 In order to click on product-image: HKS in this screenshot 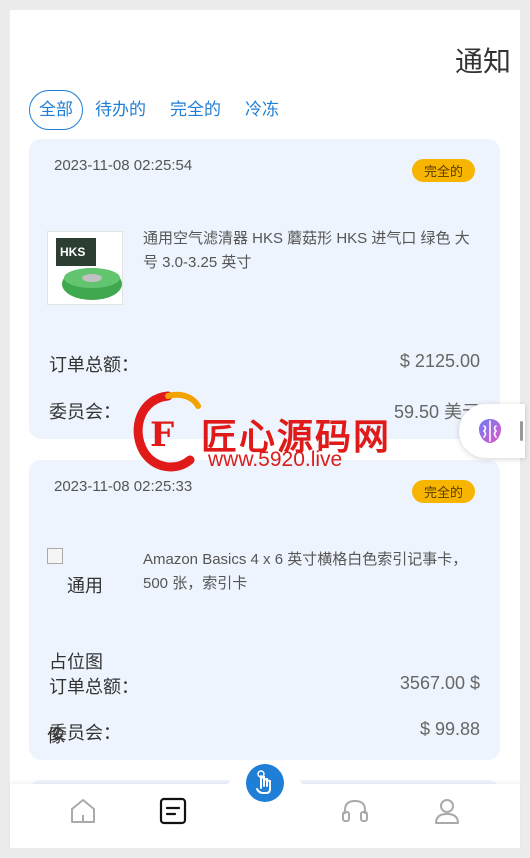, I will do `click(85, 268)`.